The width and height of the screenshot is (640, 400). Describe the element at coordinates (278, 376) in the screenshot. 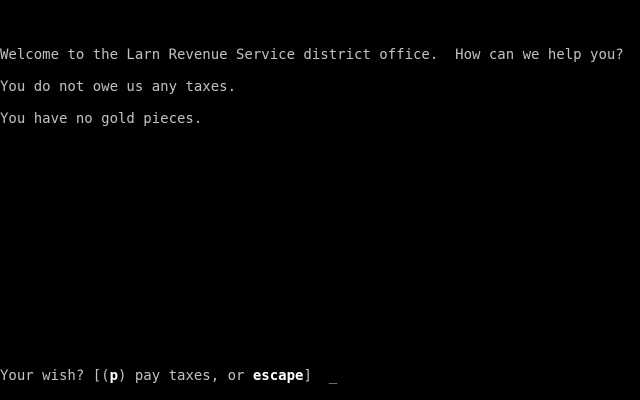

I see `escape-key: escape` at that location.